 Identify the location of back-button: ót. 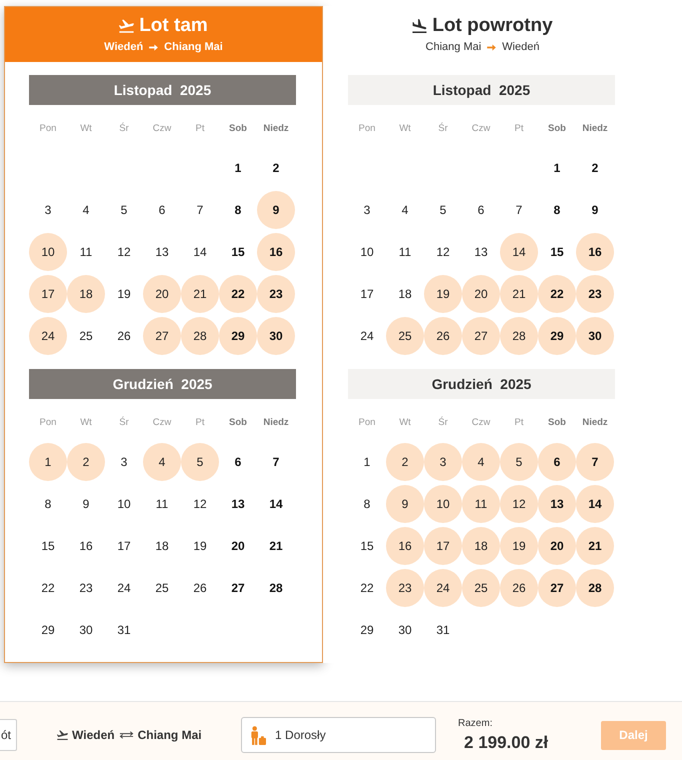
(9, 735).